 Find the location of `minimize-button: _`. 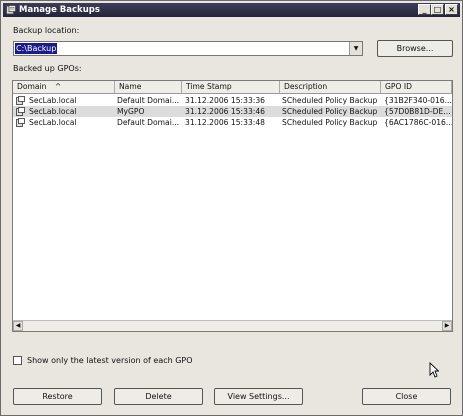

minimize-button: _ is located at coordinates (424, 9).